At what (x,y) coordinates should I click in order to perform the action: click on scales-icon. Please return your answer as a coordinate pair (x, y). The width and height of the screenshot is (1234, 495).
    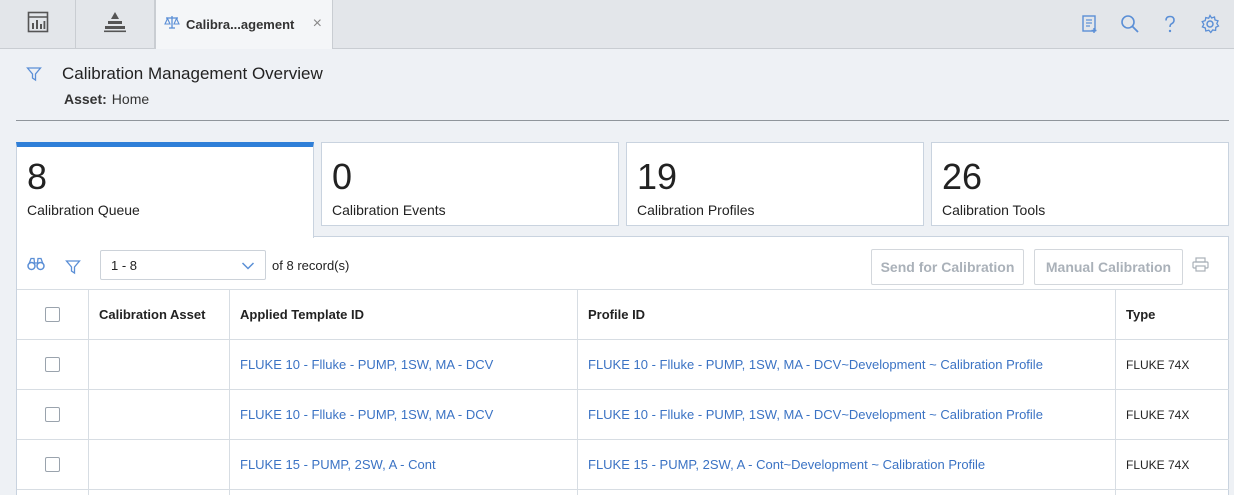
    Looking at the image, I should click on (172, 24).